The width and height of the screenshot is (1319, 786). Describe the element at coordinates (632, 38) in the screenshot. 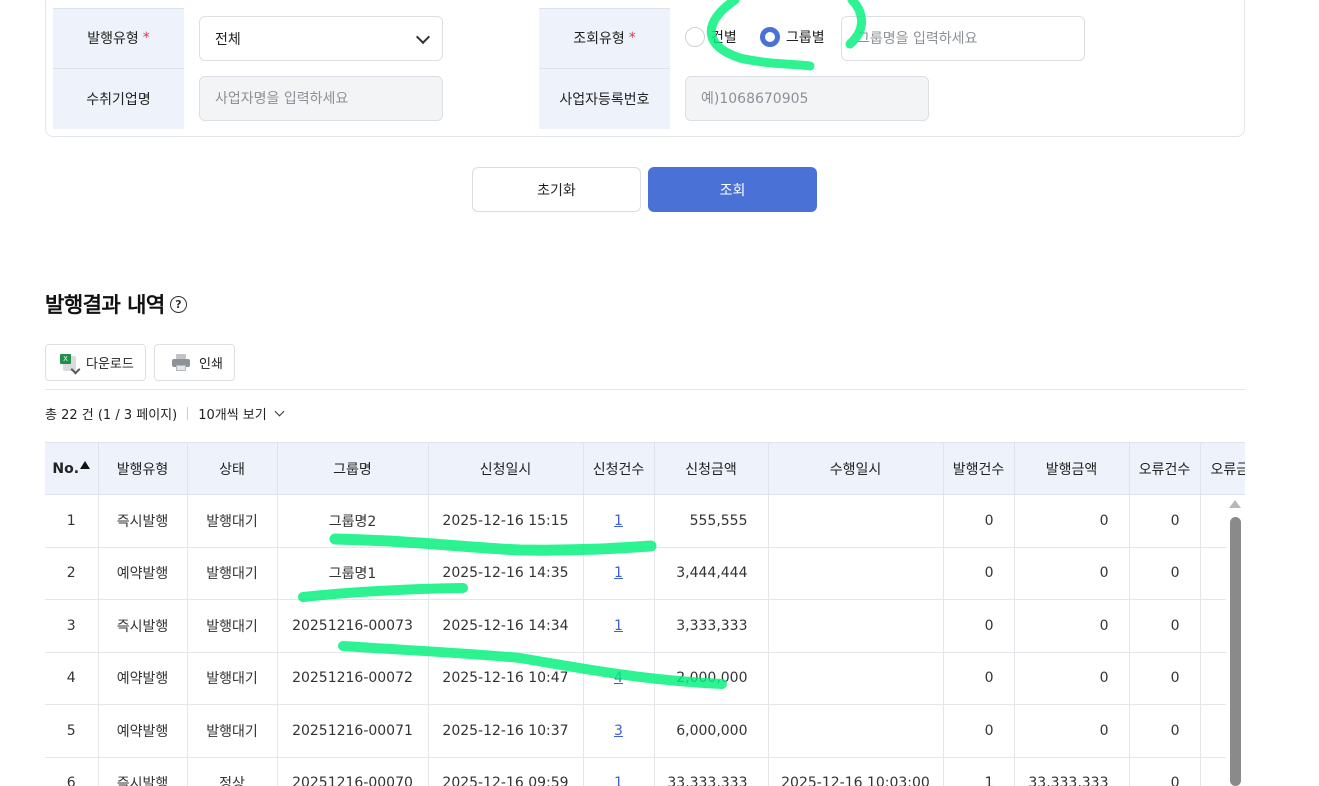

I see `required-mark: *` at that location.